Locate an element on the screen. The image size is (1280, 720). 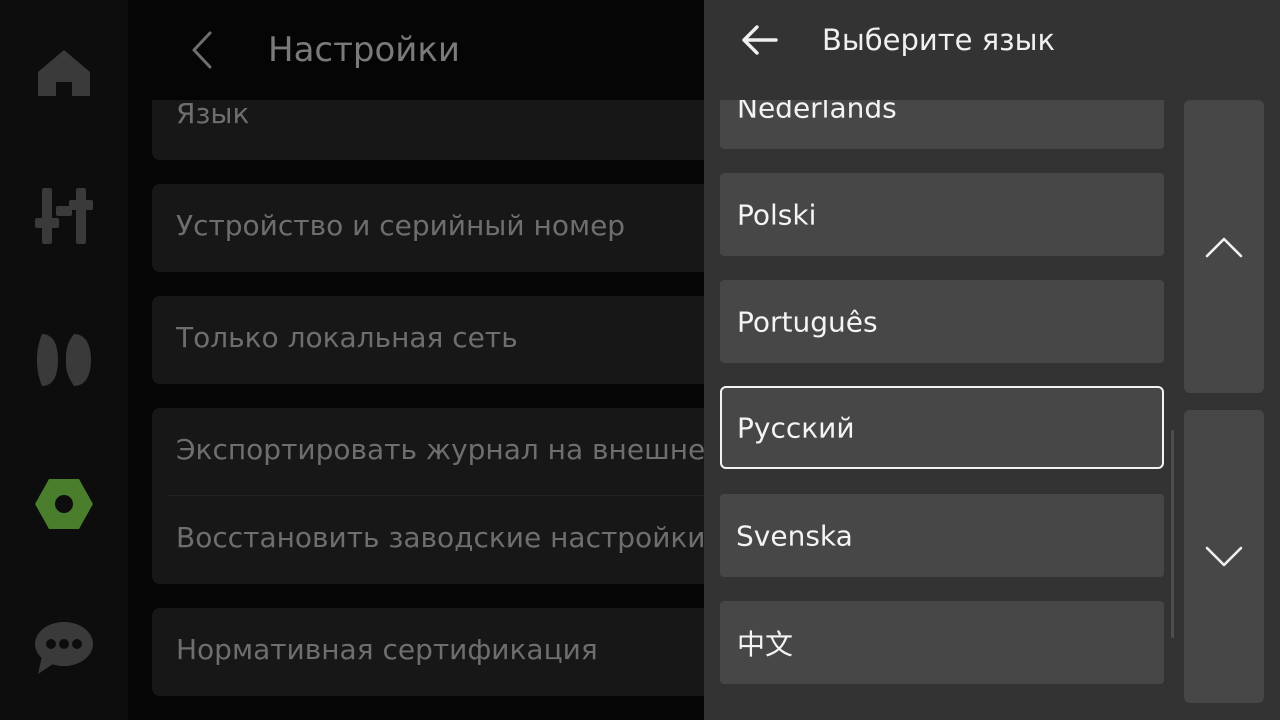
settings-row-export-log: Экспортировать журнал на внешнее is located at coordinates (428, 452).